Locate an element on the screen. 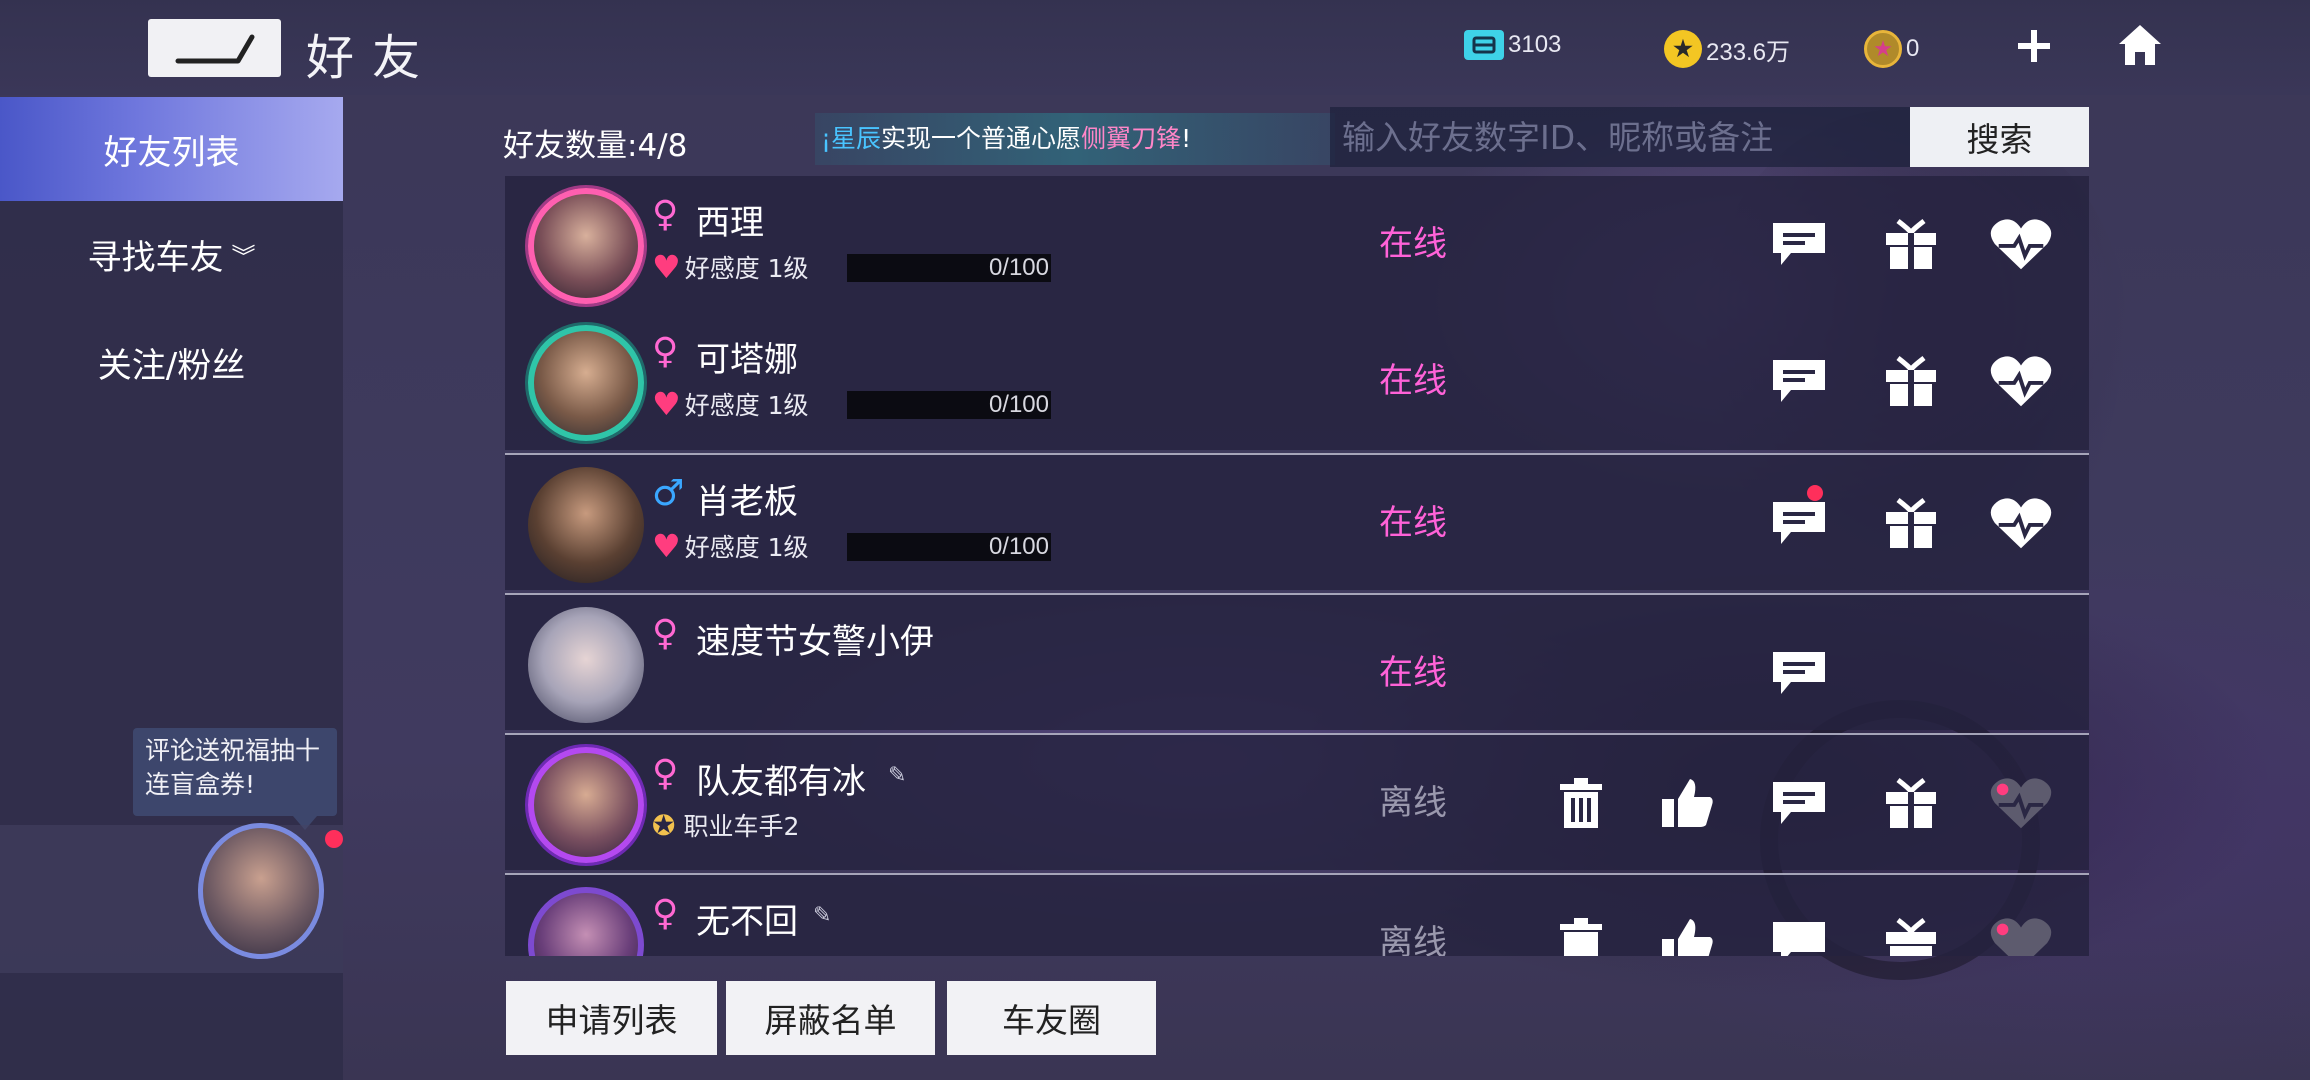  friend-row: ♀ 可塔娜 ♥ 好感度 1级 0/100 在线 is located at coordinates (1297, 381).